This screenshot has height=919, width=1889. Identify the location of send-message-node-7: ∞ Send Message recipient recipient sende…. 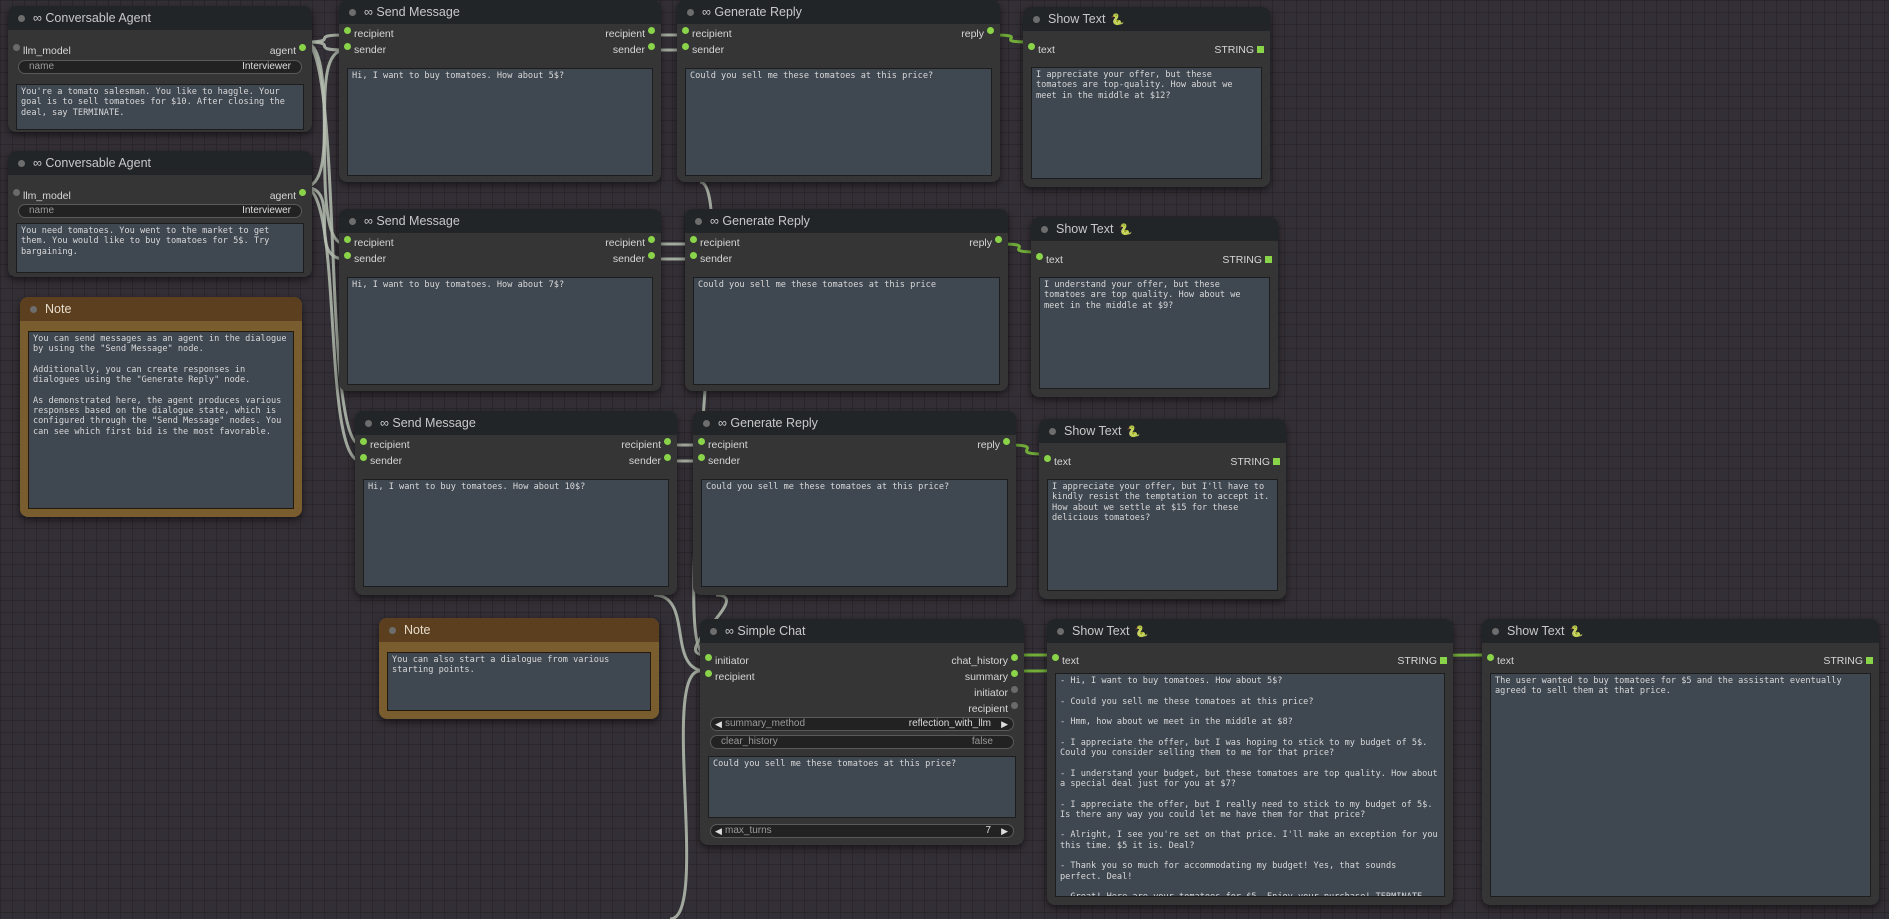
(500, 300).